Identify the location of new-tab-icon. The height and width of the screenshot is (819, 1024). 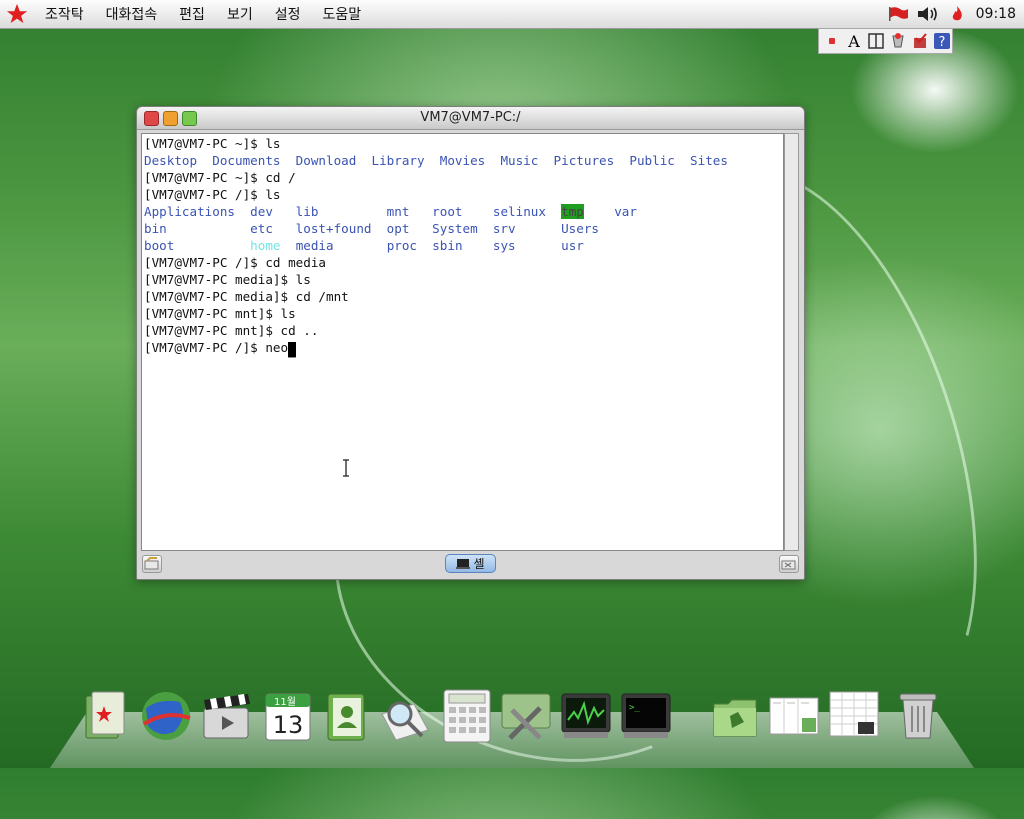
(151, 563).